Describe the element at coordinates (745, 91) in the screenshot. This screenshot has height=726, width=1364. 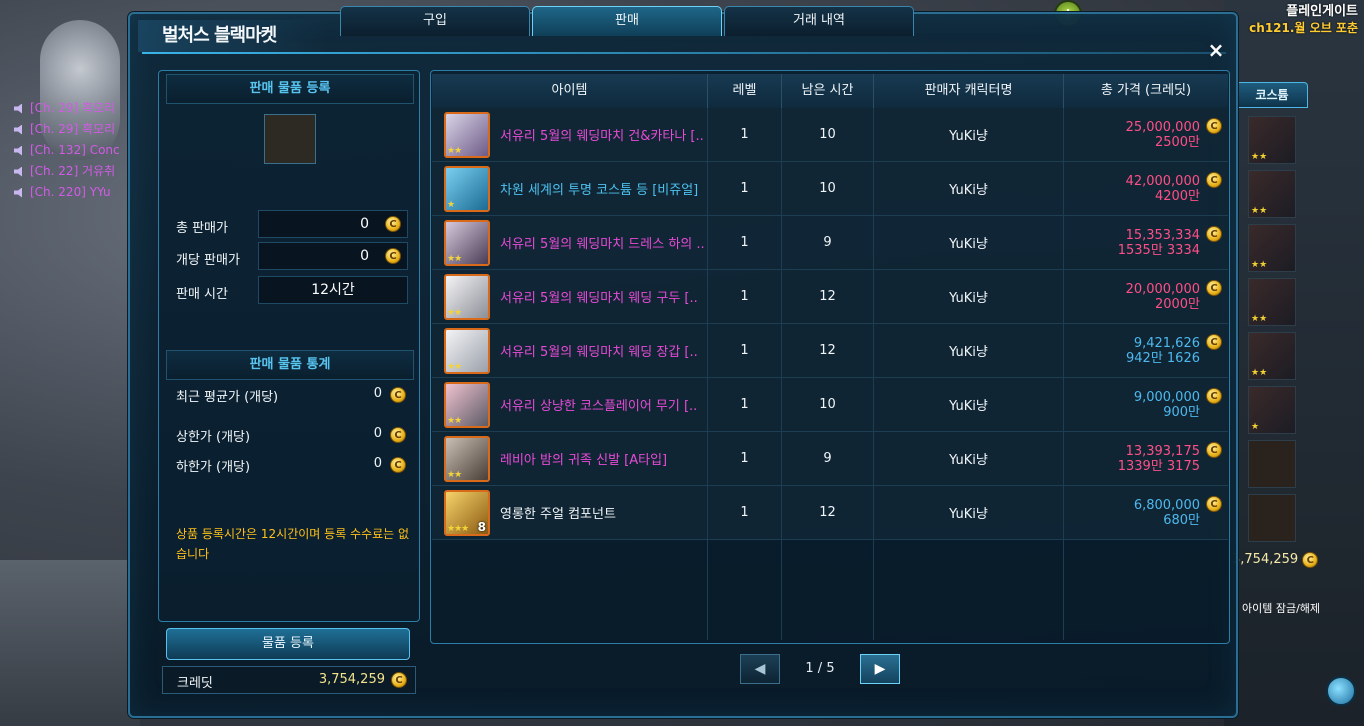
I see `column-level: 레벨` at that location.